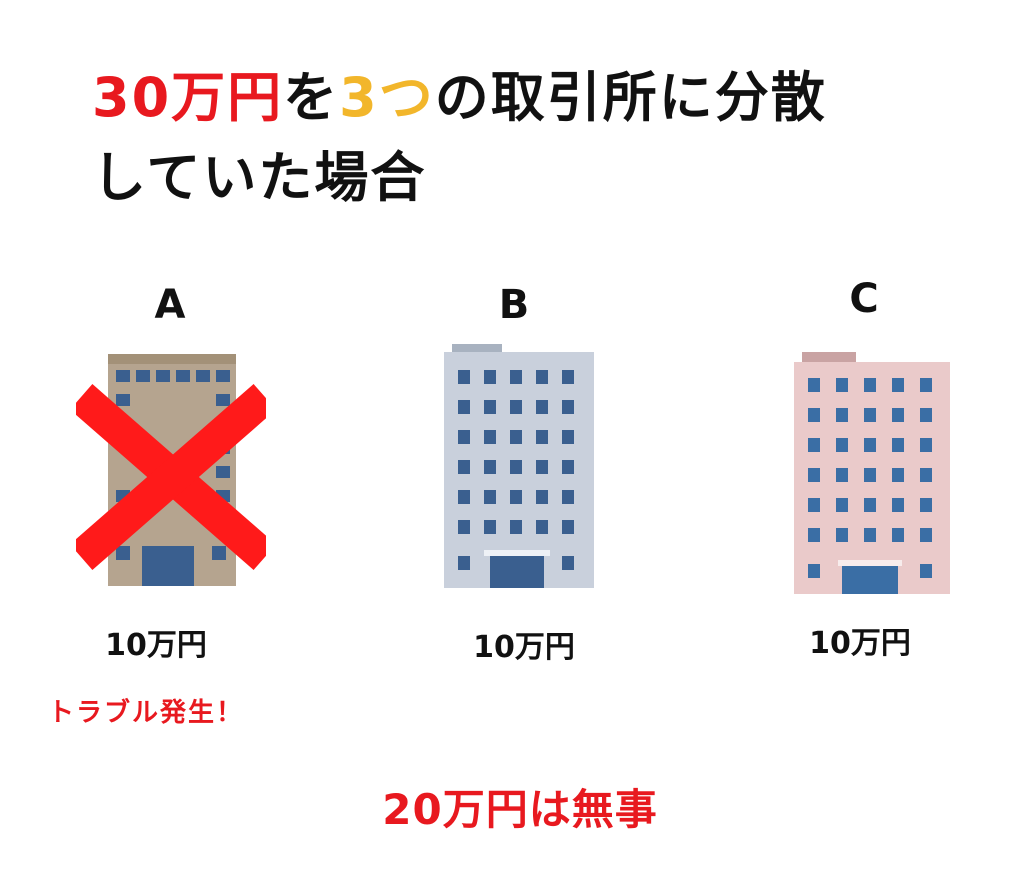 Image resolution: width=1024 pixels, height=875 pixels. Describe the element at coordinates (872, 473) in the screenshot. I see `building-c-icon` at that location.